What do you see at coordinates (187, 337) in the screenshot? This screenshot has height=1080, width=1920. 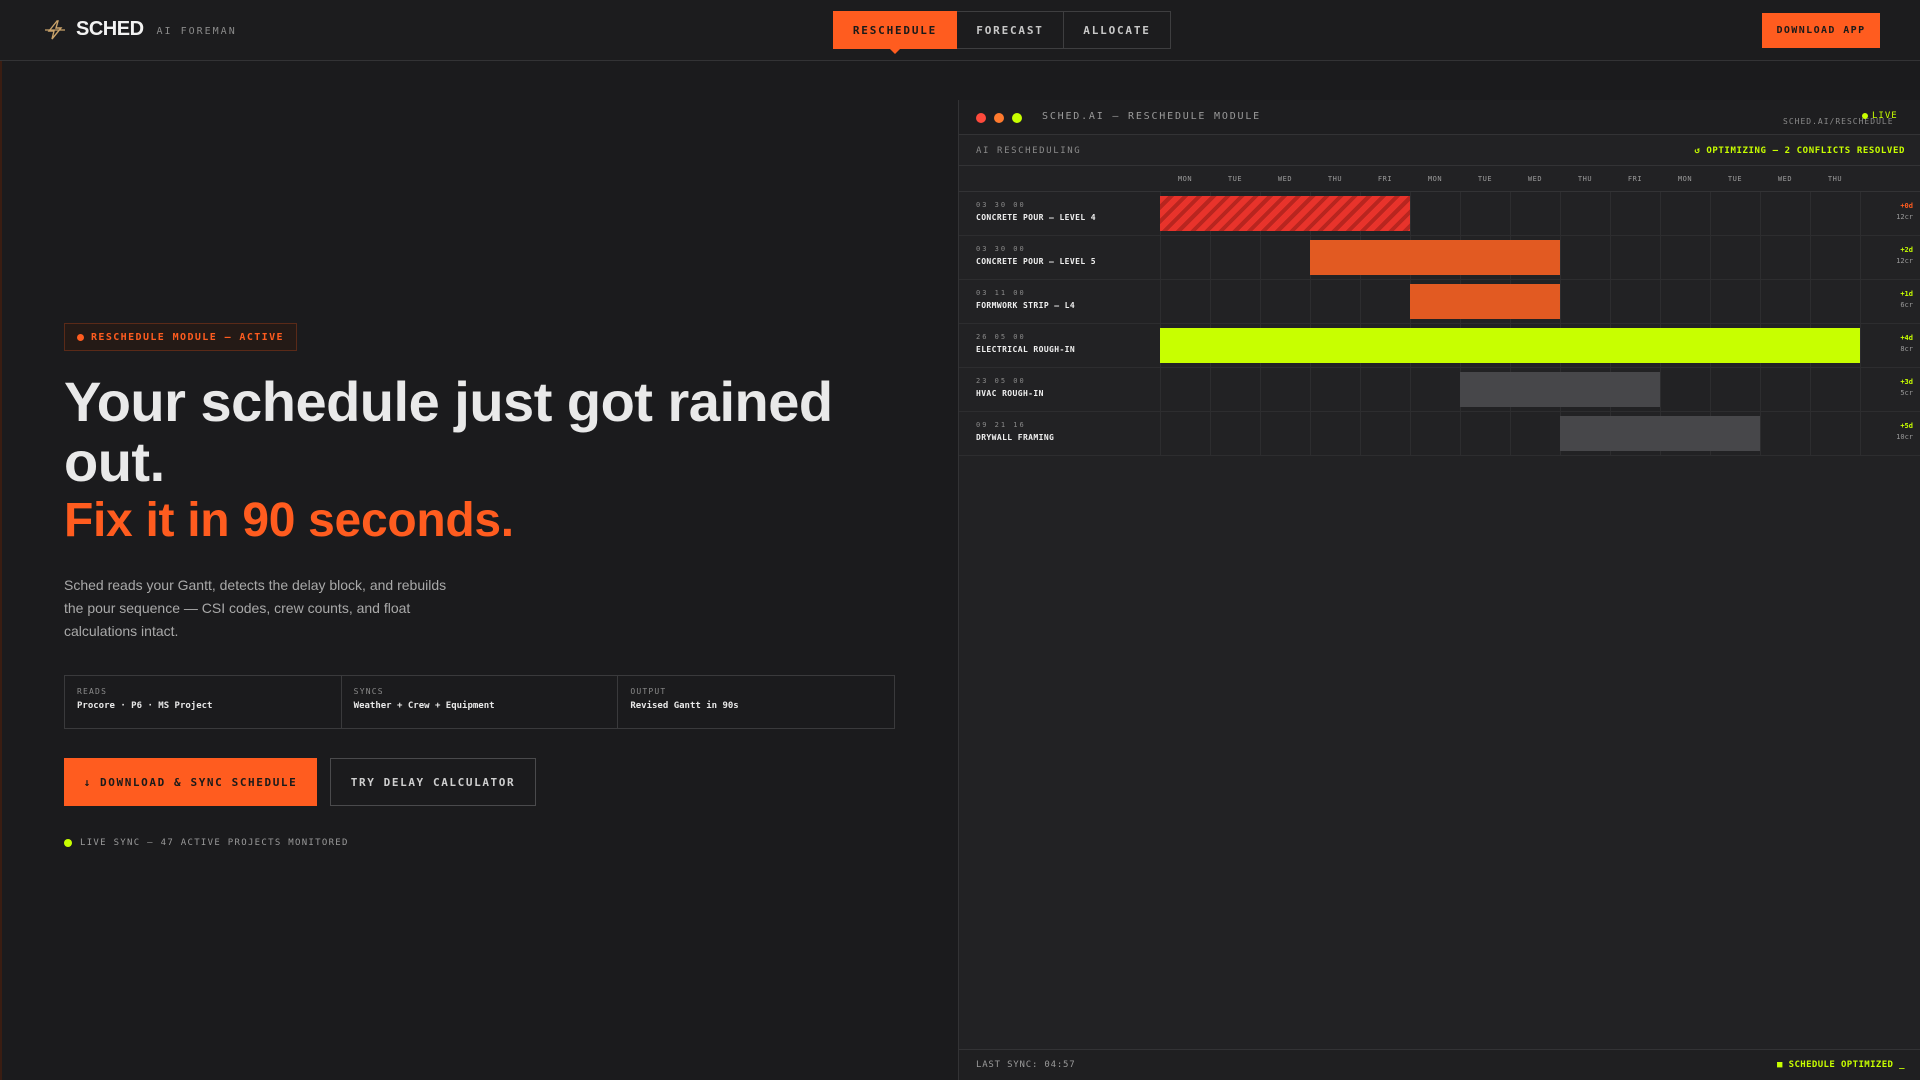 I see `module-badge-label: RESCHEDULE MODULE — ACTIVE` at bounding box center [187, 337].